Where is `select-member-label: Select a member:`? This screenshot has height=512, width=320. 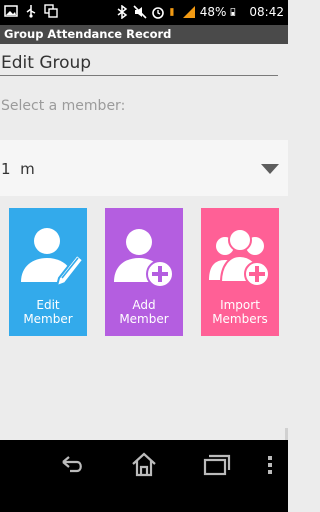 select-member-label: Select a member: is located at coordinates (63, 106).